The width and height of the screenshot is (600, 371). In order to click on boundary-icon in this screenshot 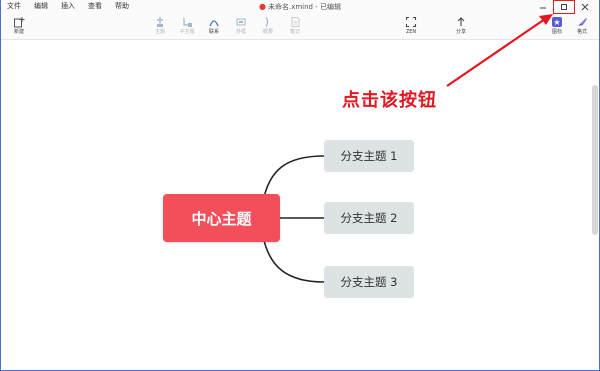, I will do `click(268, 22)`.